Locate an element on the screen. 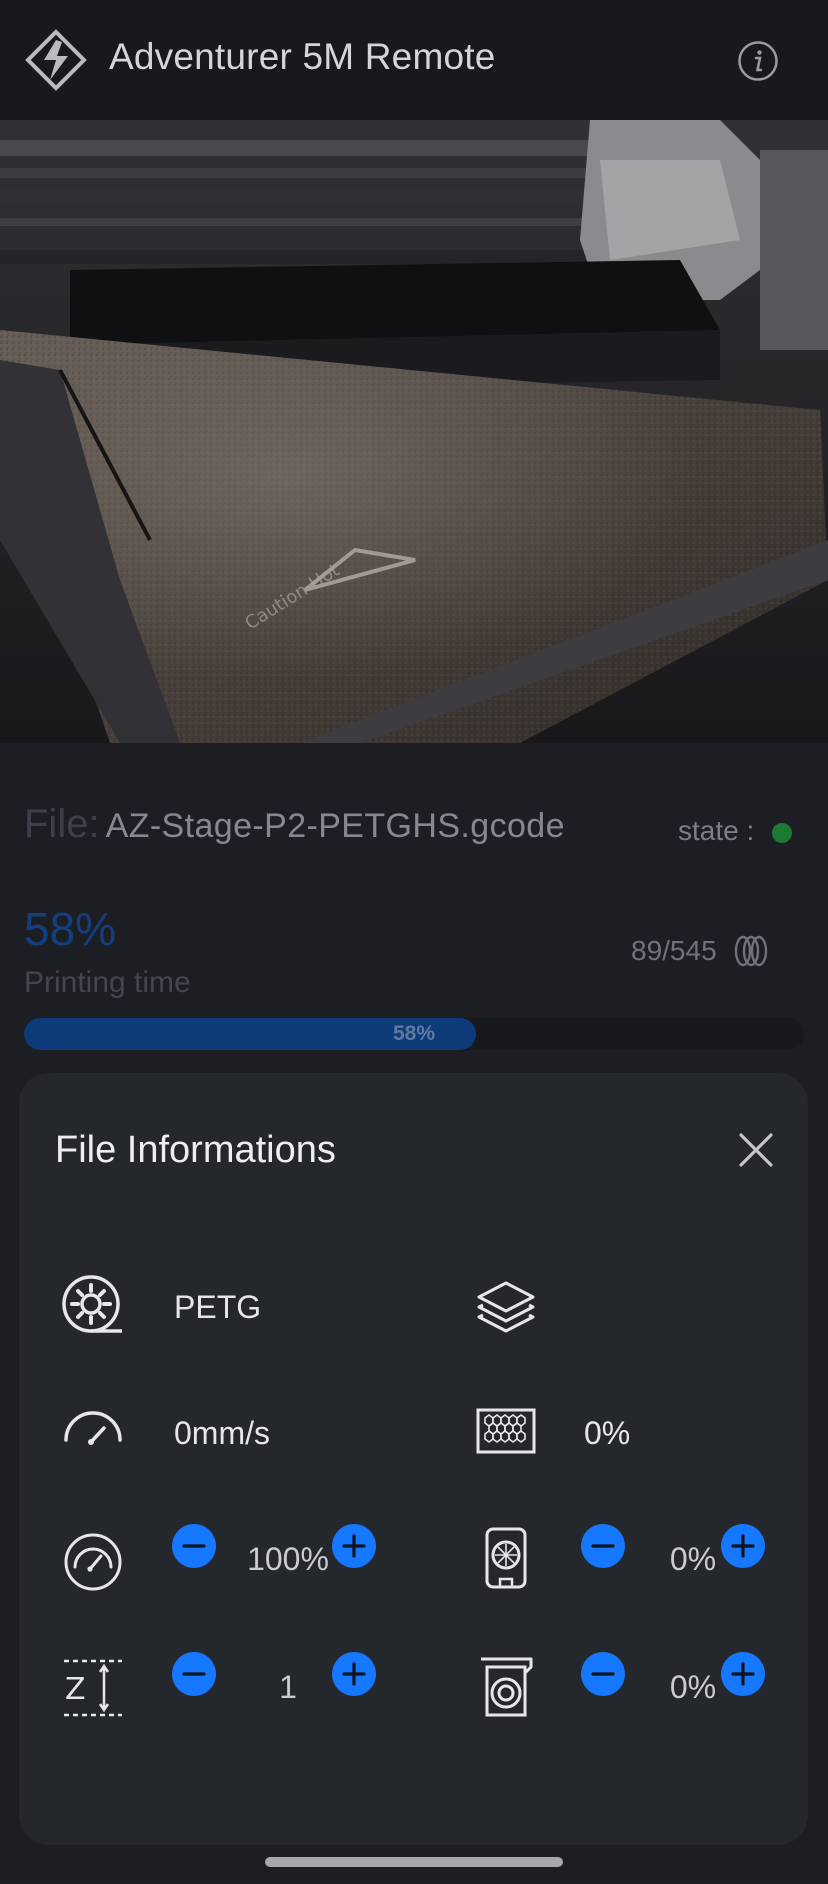 The height and width of the screenshot is (1884, 828). chamber-fan-decrease-button is located at coordinates (603, 1546).